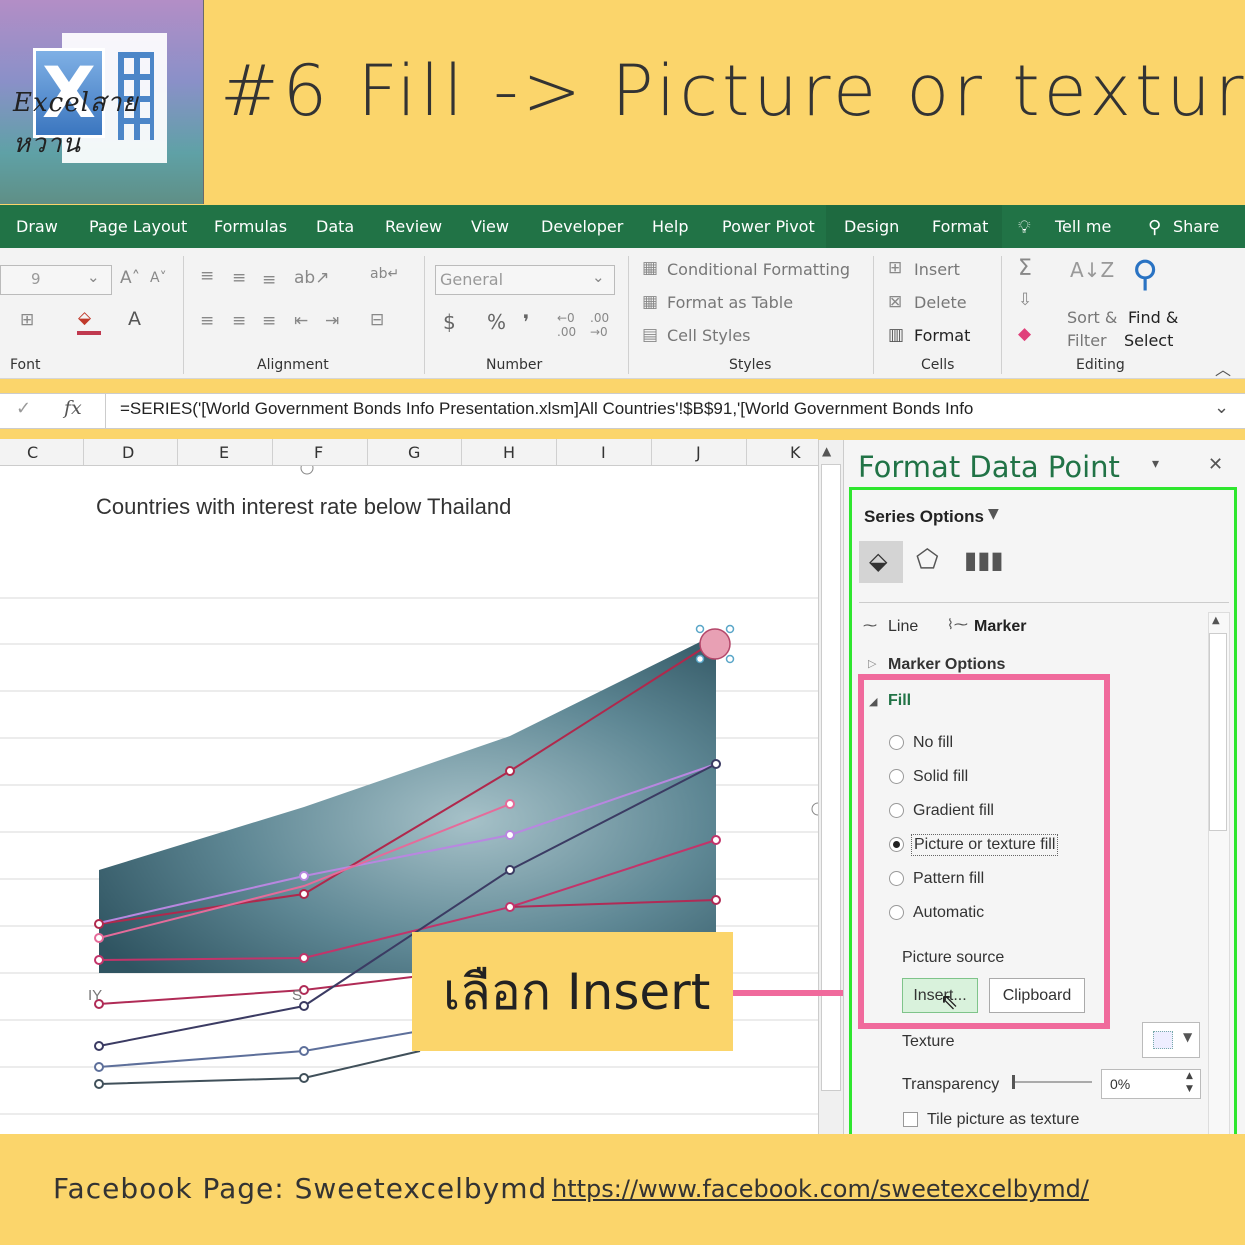  I want to click on enter-check-icon: ✓, so click(23, 408).